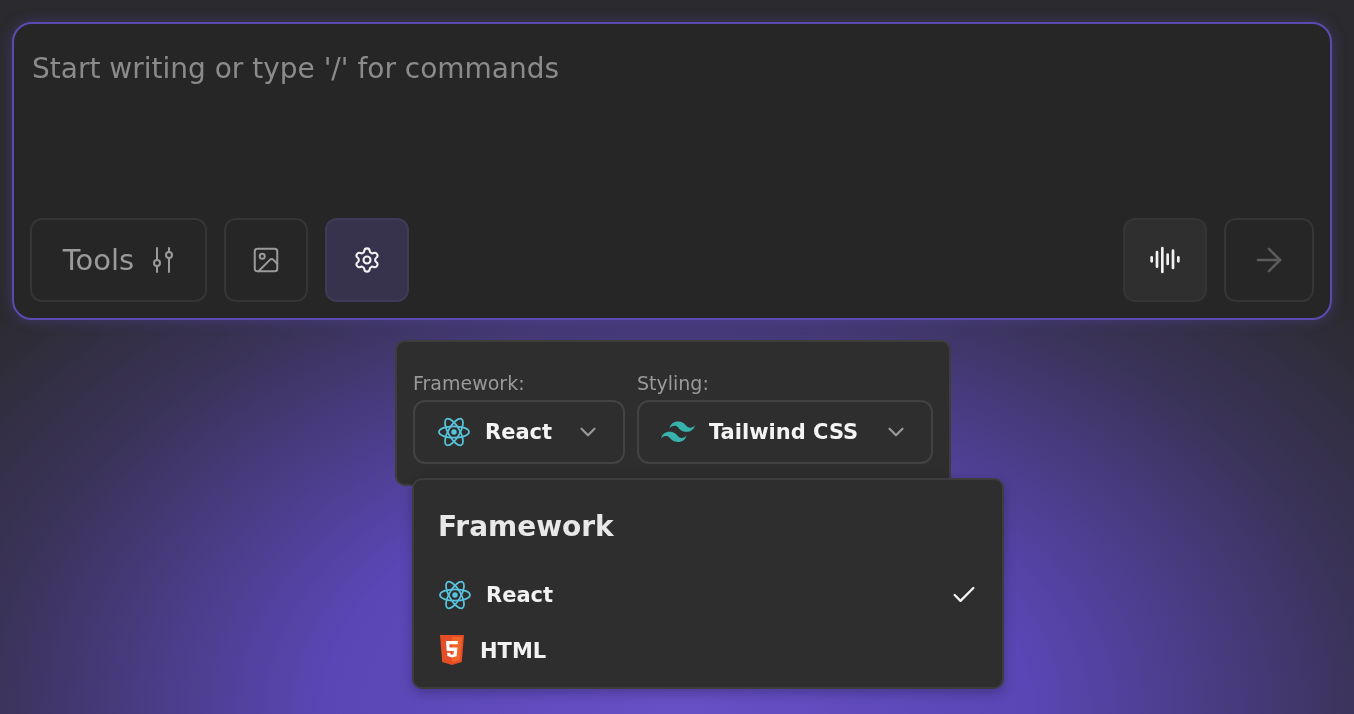 This screenshot has height=714, width=1354. Describe the element at coordinates (452, 651) in the screenshot. I see `shield-five-icon` at that location.